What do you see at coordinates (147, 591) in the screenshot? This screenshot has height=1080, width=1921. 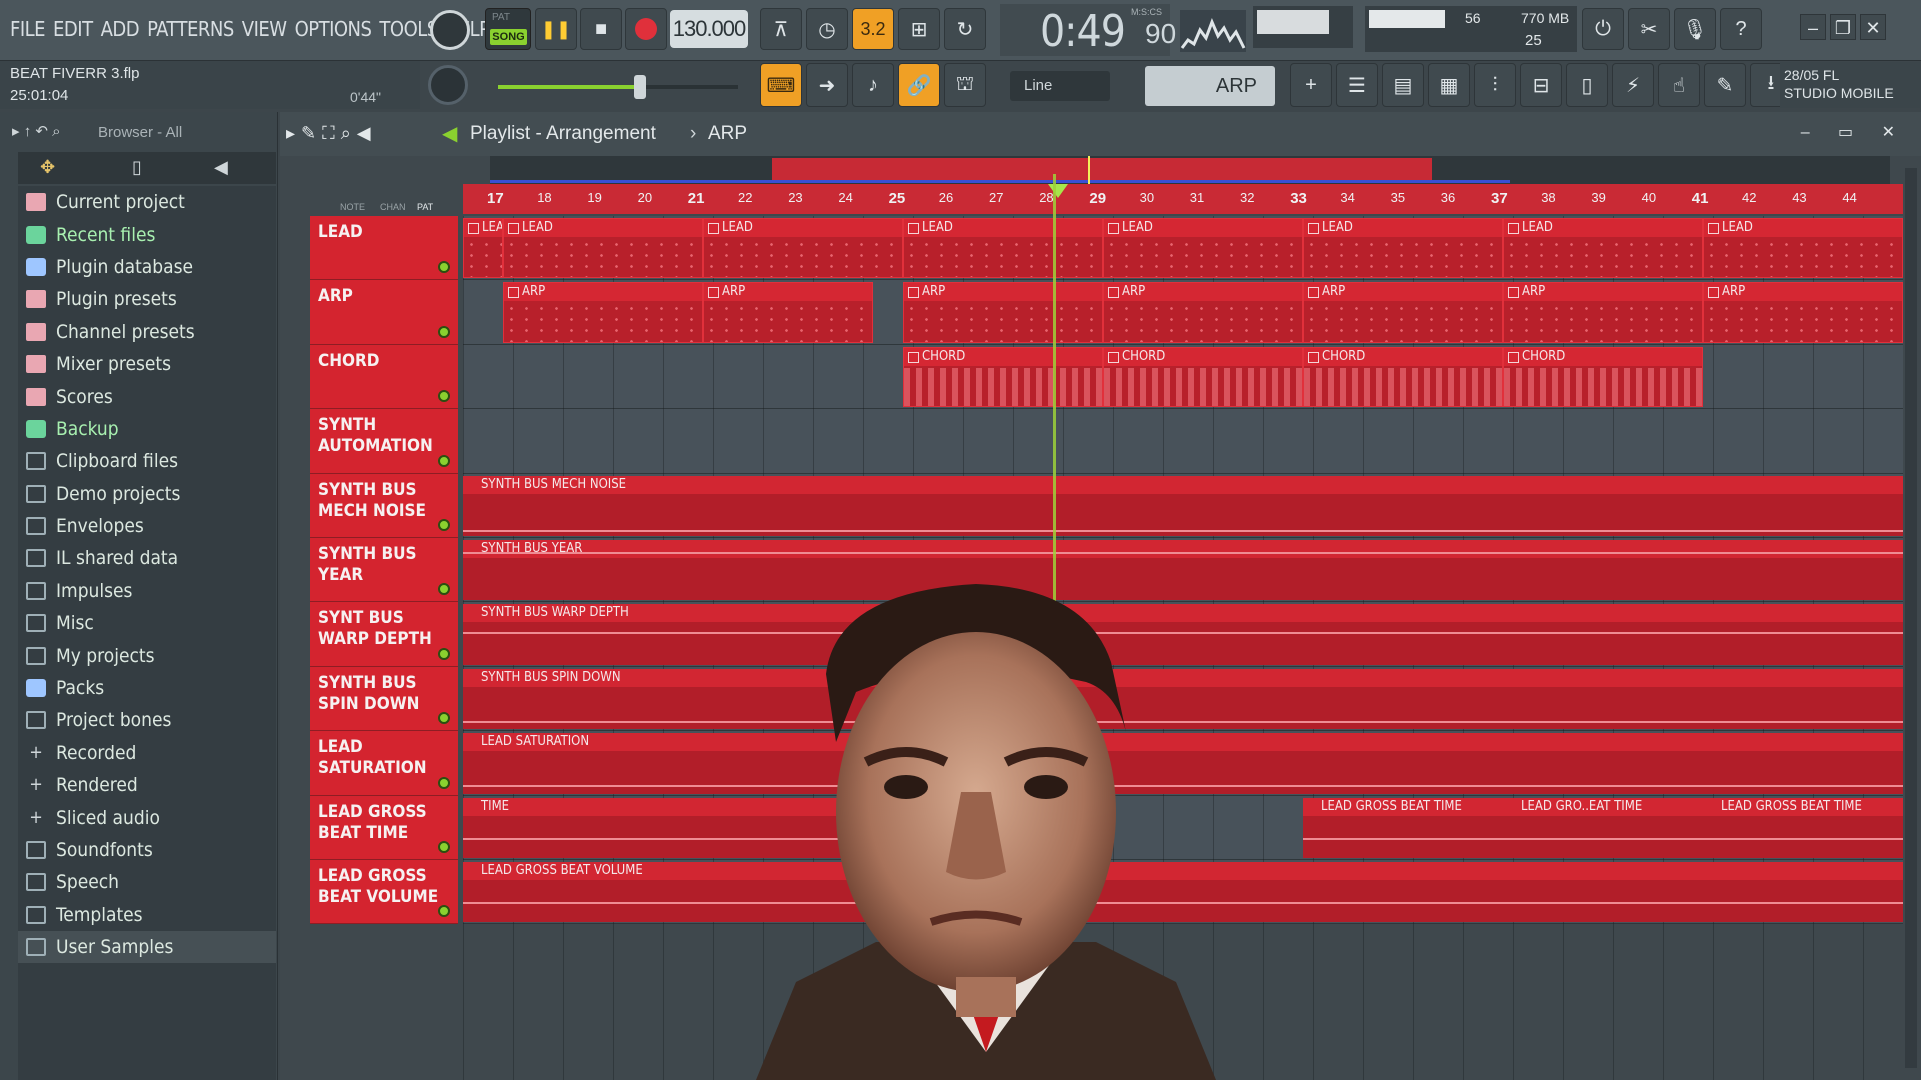 I see `browser-item: Impulses` at bounding box center [147, 591].